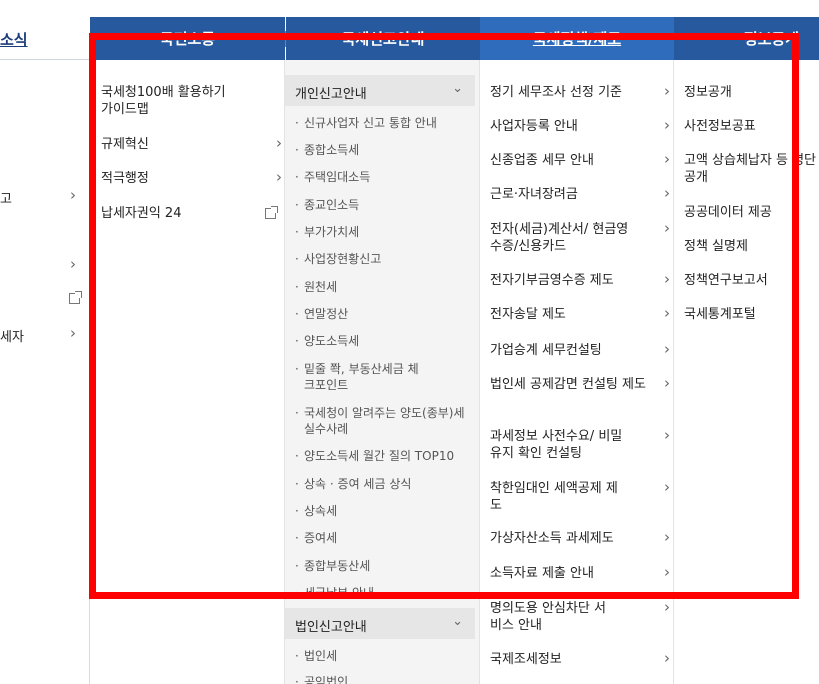 Image resolution: width=819 pixels, height=684 pixels. Describe the element at coordinates (191, 213) in the screenshot. I see `menu-item-taxpayer-rights: 납세자권익 24` at that location.